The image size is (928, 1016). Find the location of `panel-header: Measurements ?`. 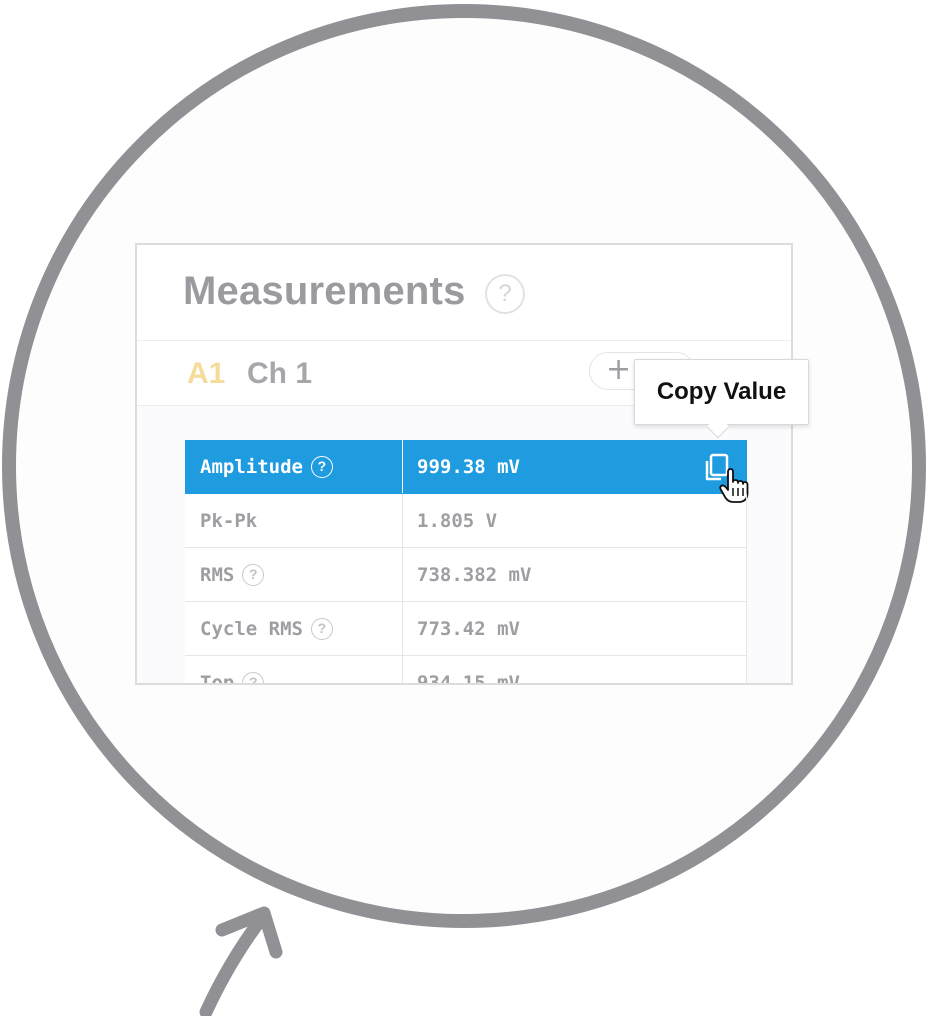

panel-header: Measurements ? is located at coordinates (464, 293).